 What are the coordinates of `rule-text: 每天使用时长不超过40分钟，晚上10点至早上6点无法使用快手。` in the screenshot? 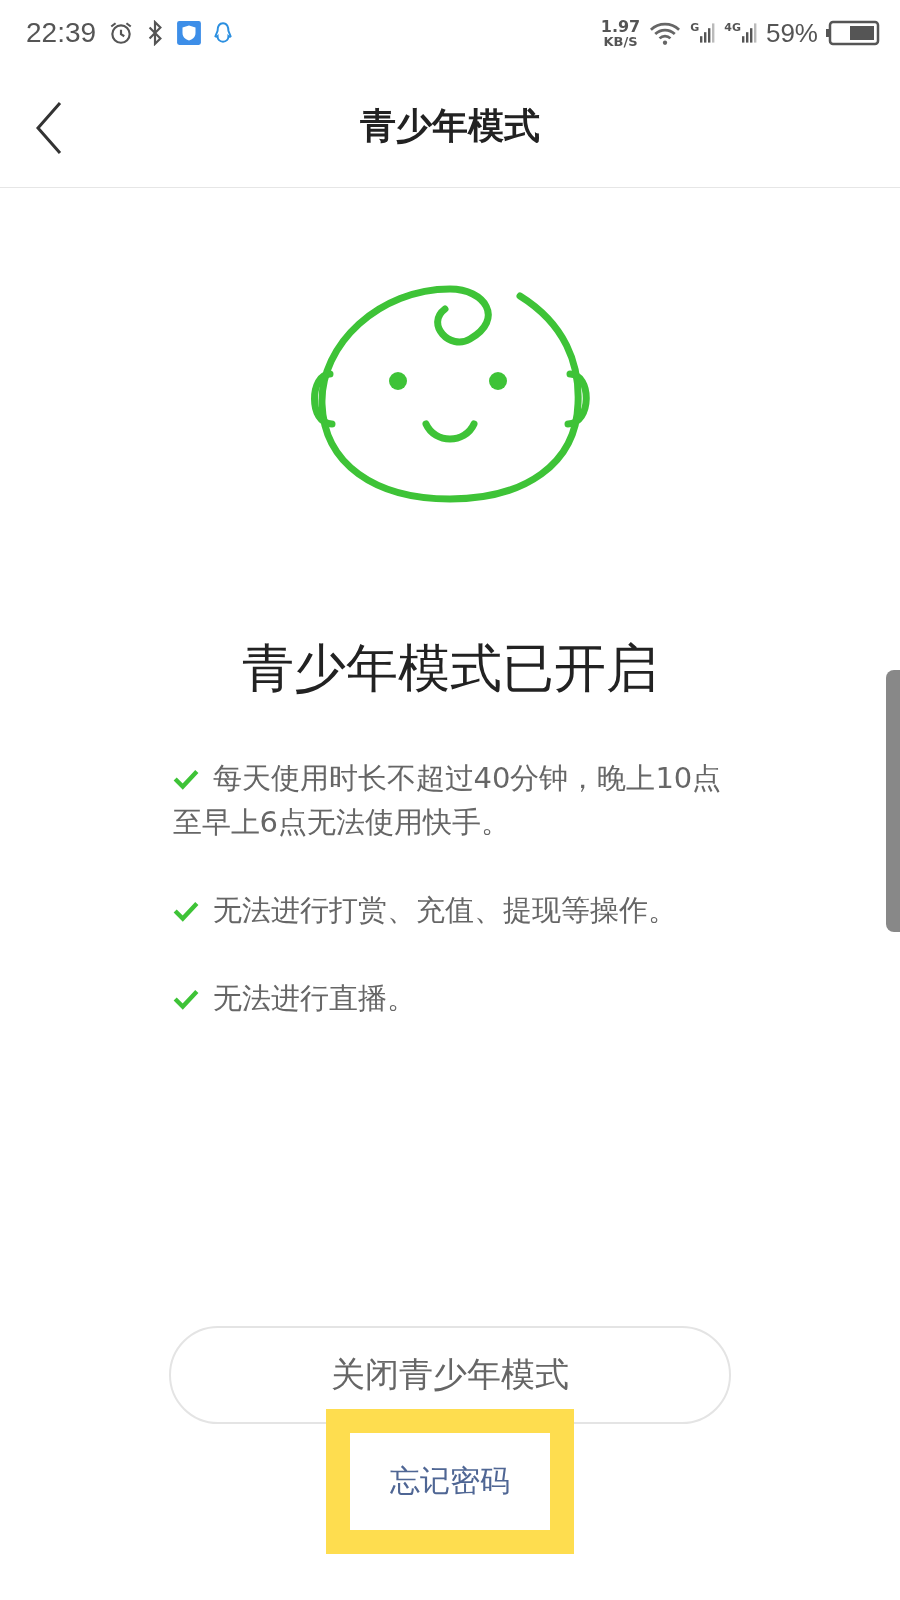 It's located at (447, 800).